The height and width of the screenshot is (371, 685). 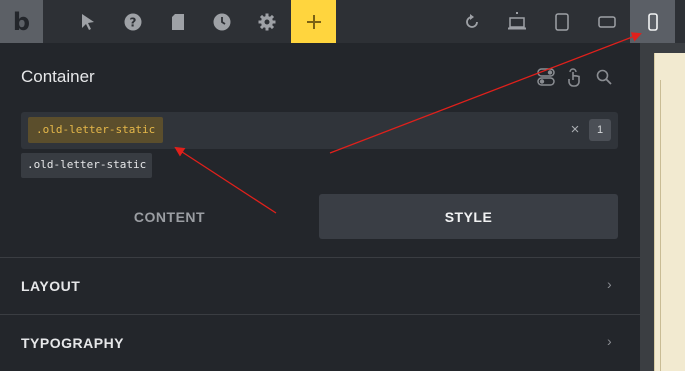 What do you see at coordinates (96, 130) in the screenshot?
I see `active-class-chip: .old-letter-static` at bounding box center [96, 130].